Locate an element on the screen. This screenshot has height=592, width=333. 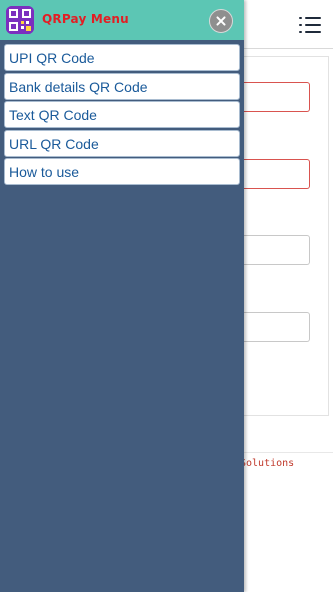
menu-item-url-qr-code: URL QR Code is located at coordinates (122, 143).